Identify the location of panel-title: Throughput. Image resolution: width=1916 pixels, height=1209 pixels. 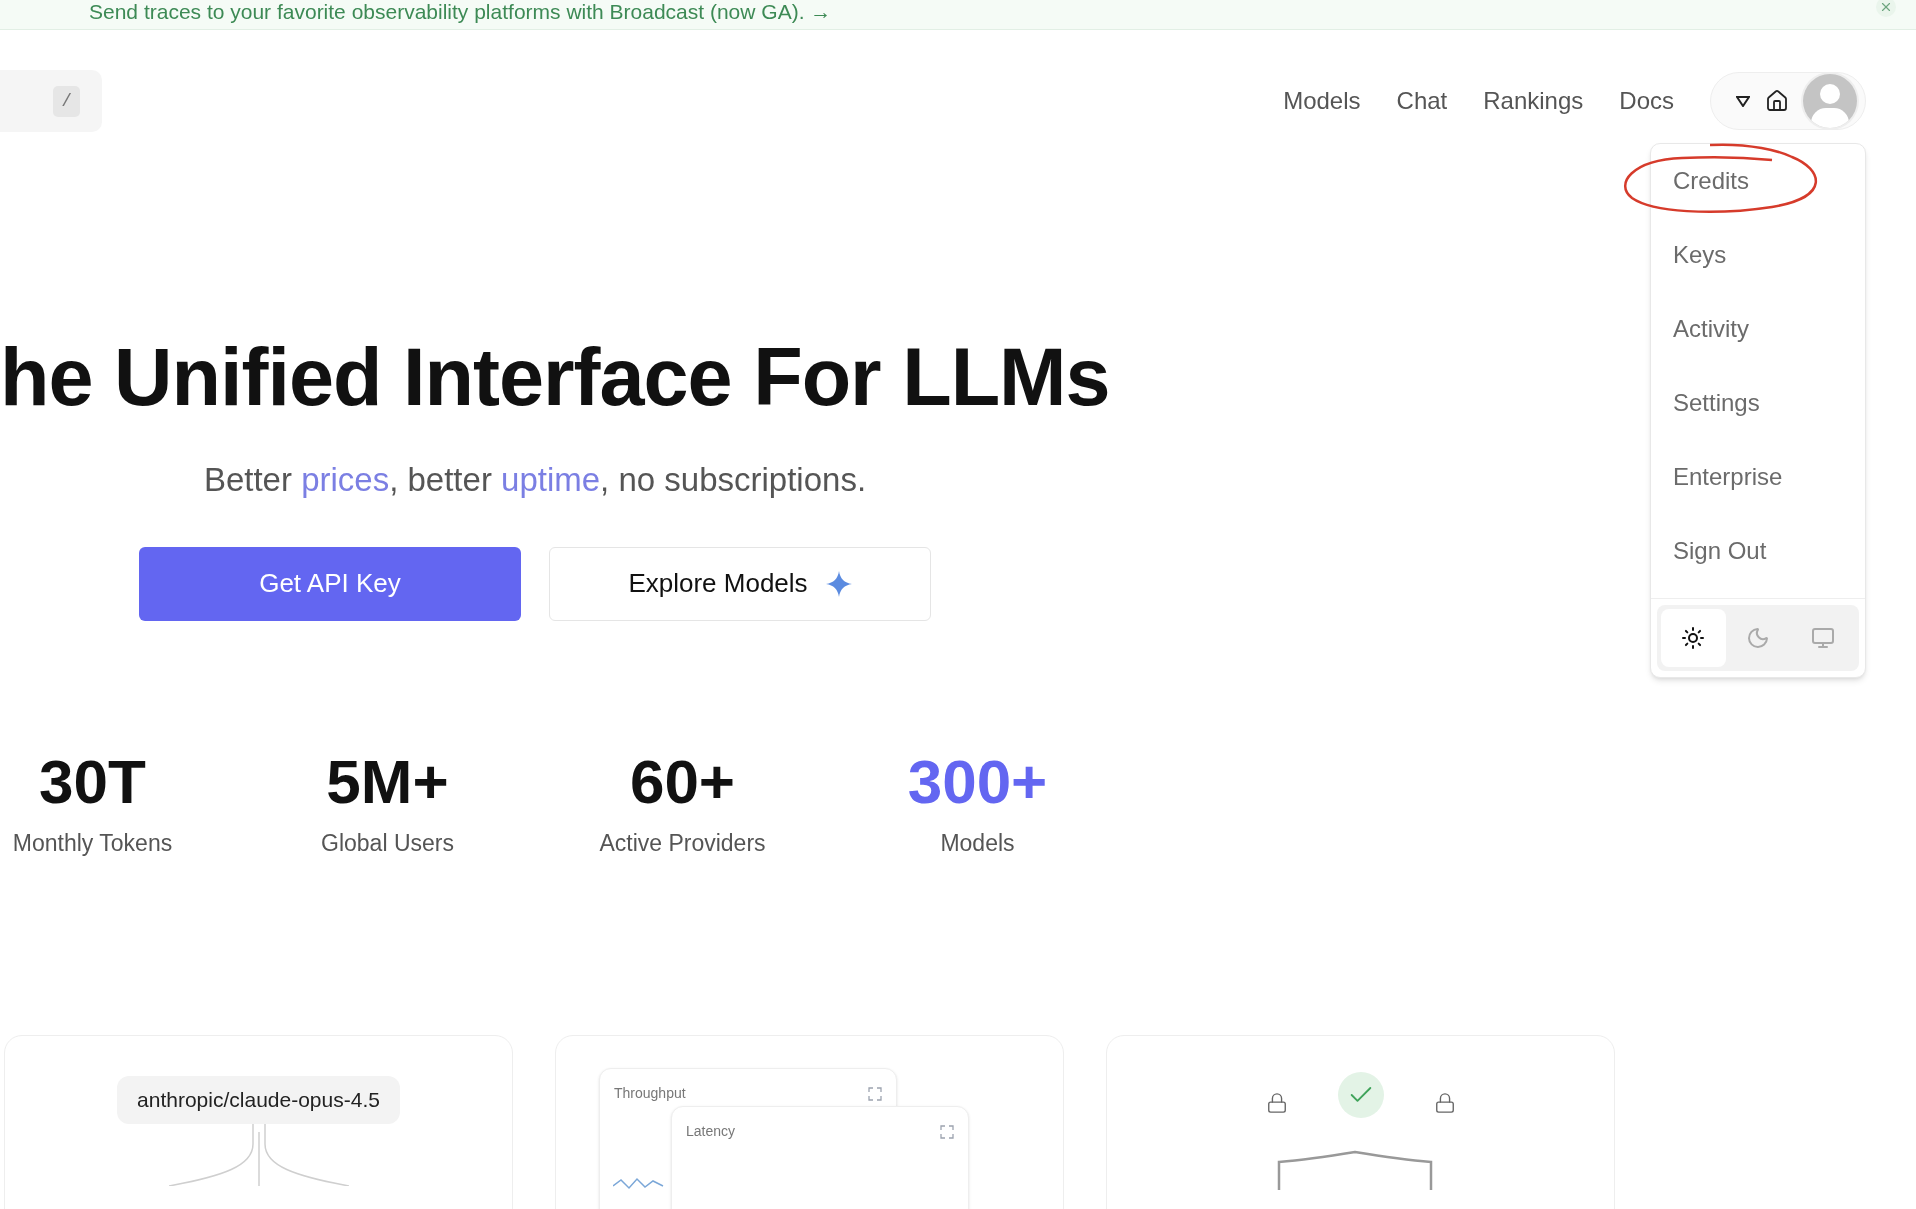
(650, 1093).